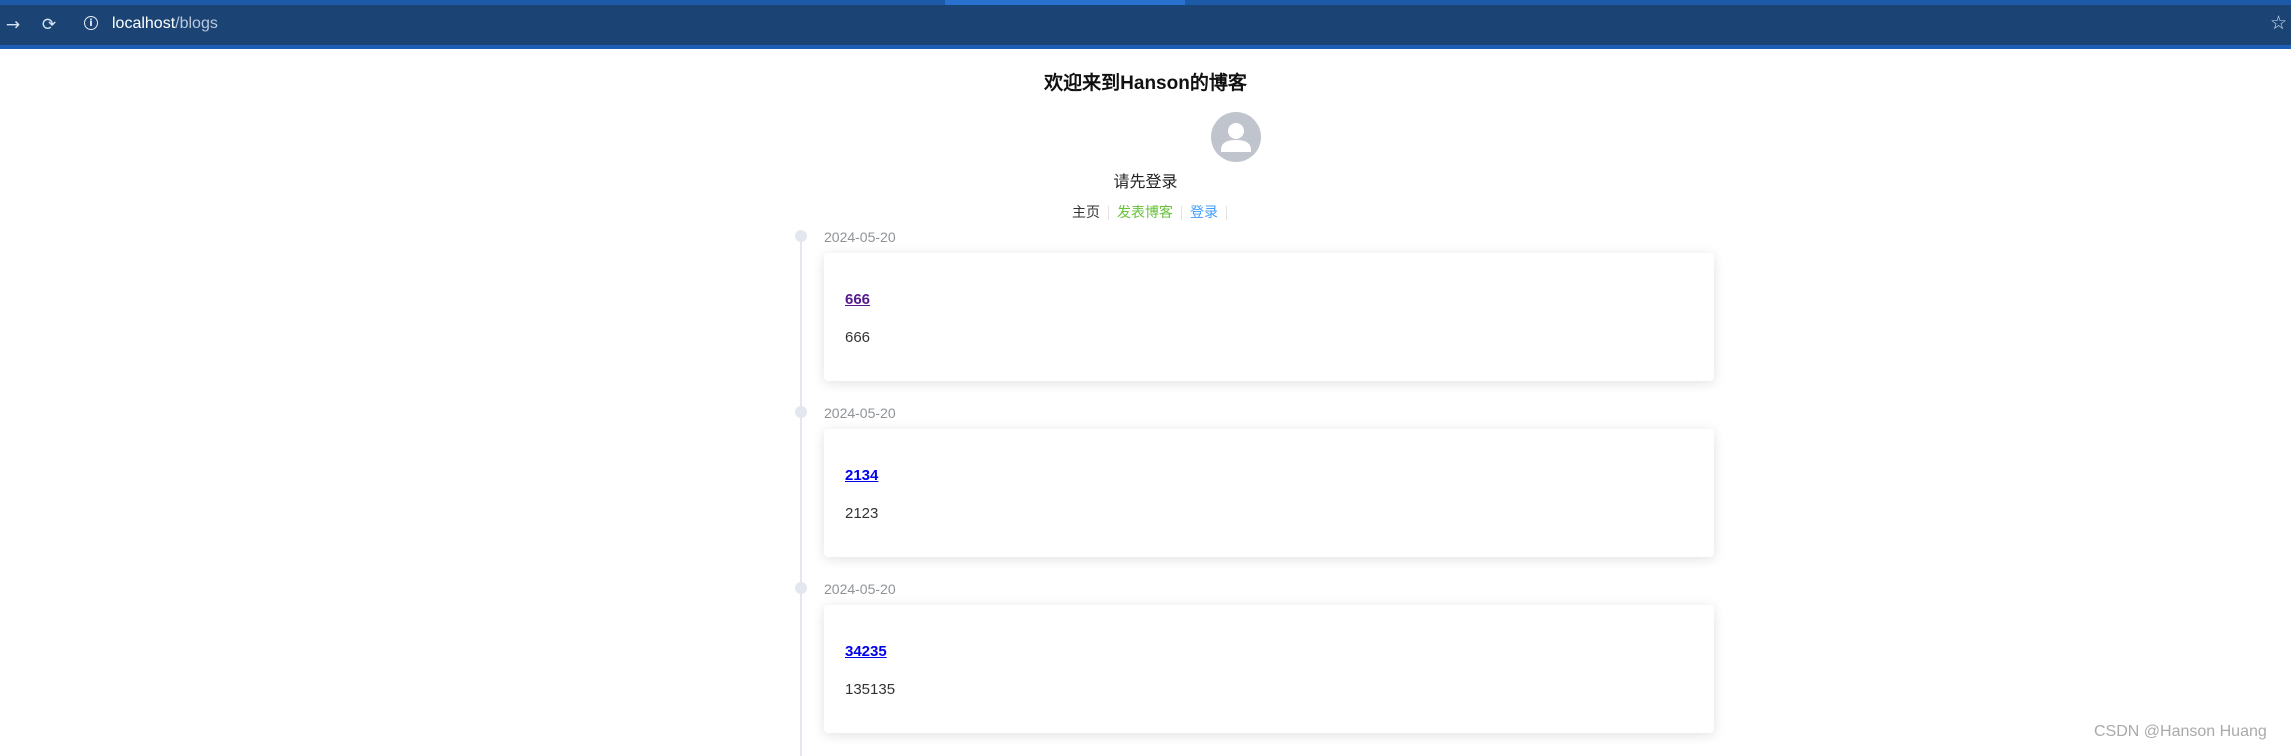  What do you see at coordinates (861, 475) in the screenshot?
I see `post-title-link: 2134` at bounding box center [861, 475].